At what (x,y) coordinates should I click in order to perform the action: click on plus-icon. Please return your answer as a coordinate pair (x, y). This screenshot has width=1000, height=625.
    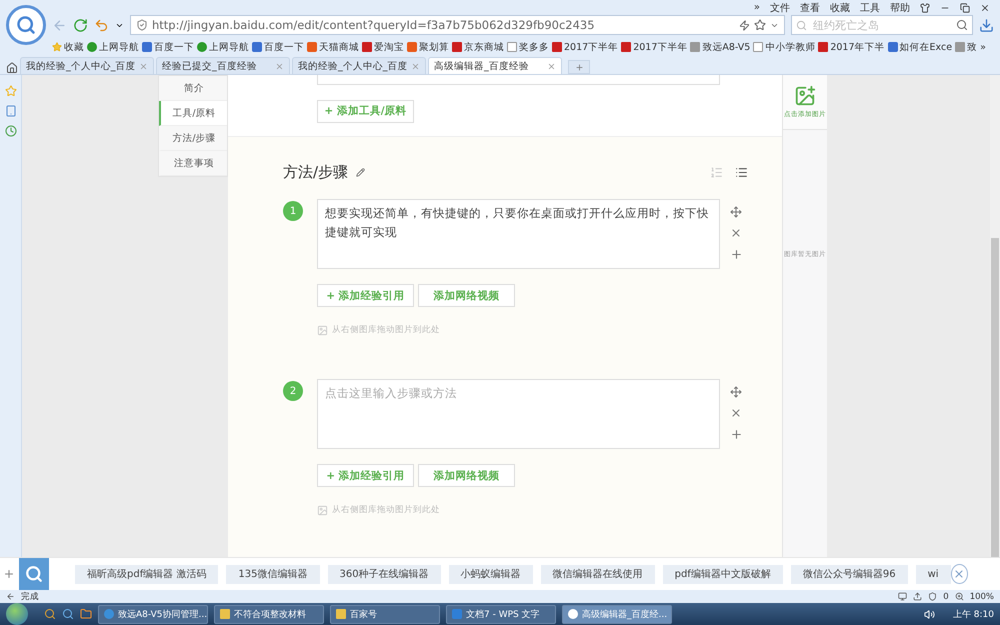
    Looking at the image, I should click on (579, 67).